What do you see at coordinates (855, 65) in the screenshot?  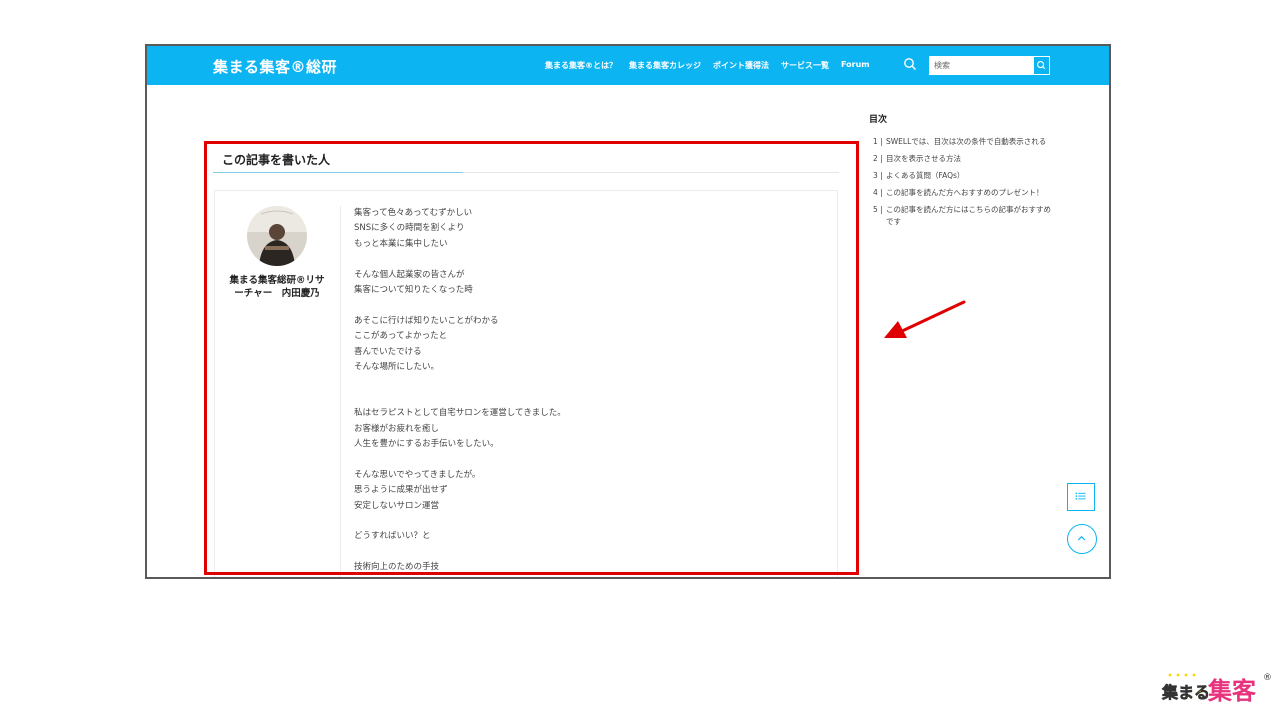 I see `nav-item-forum: Forum` at bounding box center [855, 65].